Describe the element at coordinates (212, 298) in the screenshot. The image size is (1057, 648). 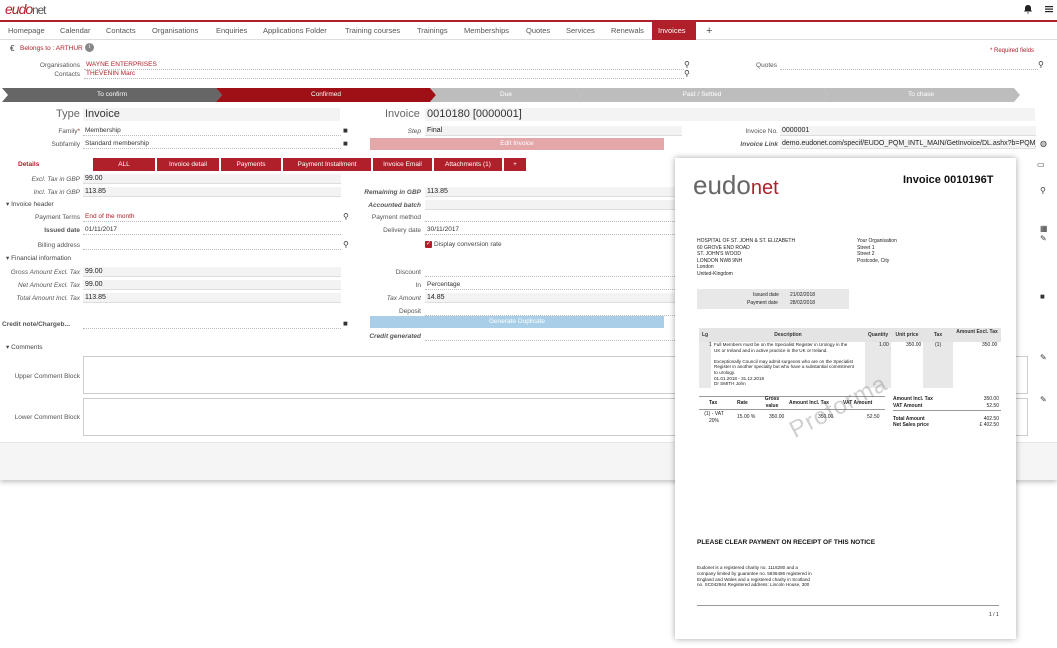
I see `total-amount-field: 113.85` at that location.